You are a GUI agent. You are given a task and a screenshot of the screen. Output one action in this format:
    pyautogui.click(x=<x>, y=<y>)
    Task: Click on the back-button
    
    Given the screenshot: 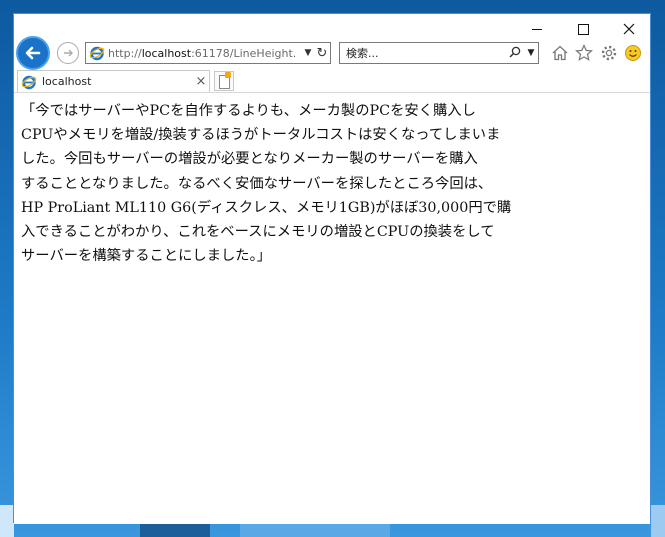 What is the action you would take?
    pyautogui.click(x=33, y=53)
    